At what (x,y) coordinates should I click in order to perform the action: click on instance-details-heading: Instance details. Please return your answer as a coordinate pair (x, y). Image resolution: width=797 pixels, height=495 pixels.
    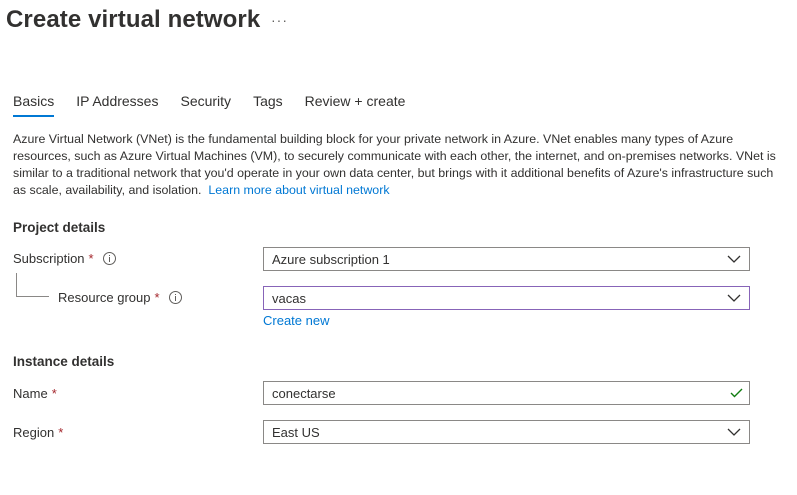
    Looking at the image, I should click on (64, 361).